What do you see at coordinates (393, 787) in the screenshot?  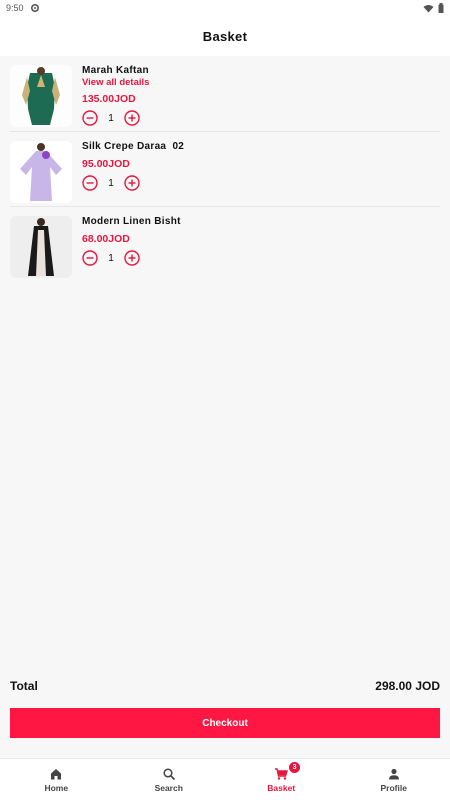 I see `nav-profile-label: Profile` at bounding box center [393, 787].